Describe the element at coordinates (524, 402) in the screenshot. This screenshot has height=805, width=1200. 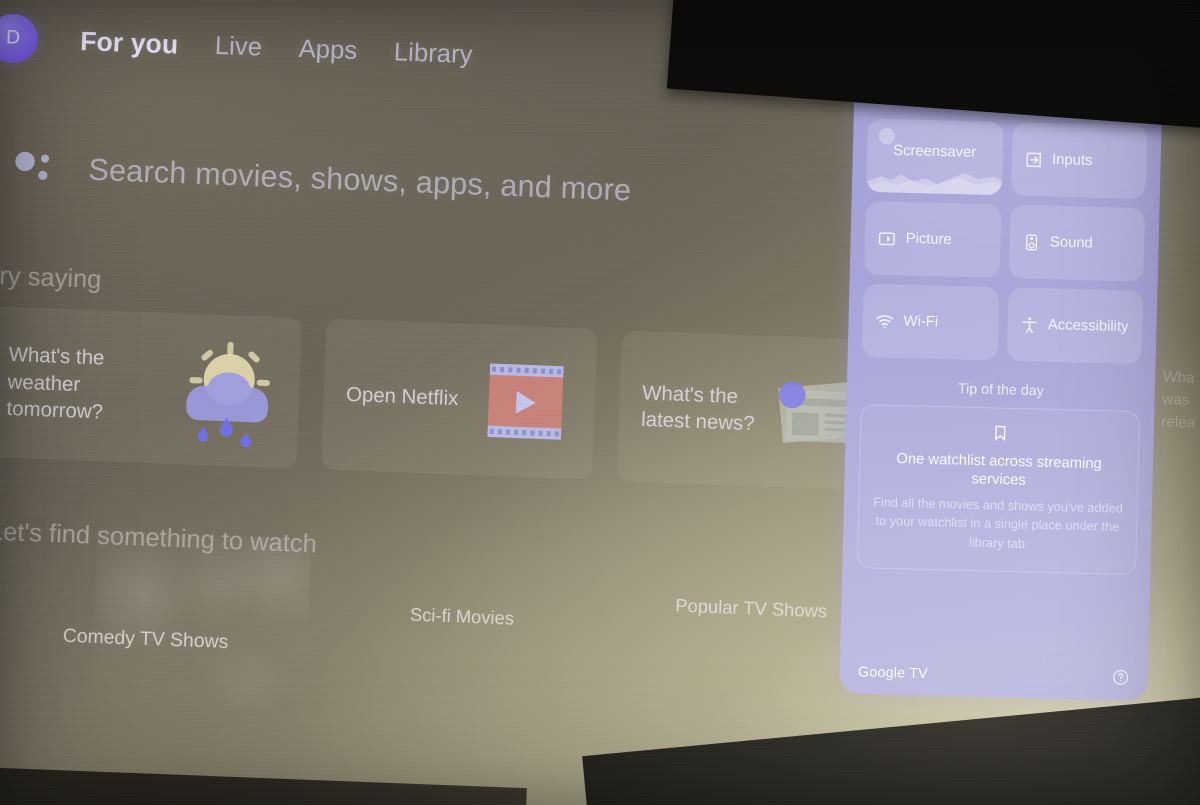
I see `film-strip-play-icon` at that location.